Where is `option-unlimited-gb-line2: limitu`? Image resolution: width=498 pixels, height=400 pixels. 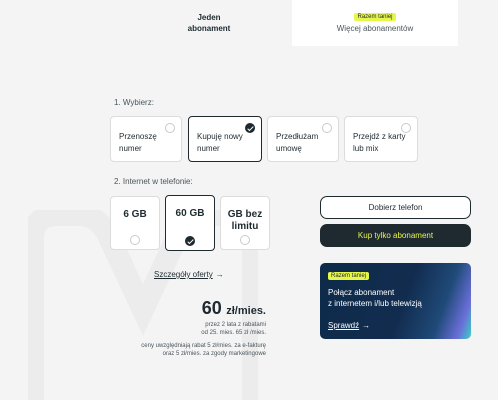 option-unlimited-gb-line2: limitu is located at coordinates (245, 226).